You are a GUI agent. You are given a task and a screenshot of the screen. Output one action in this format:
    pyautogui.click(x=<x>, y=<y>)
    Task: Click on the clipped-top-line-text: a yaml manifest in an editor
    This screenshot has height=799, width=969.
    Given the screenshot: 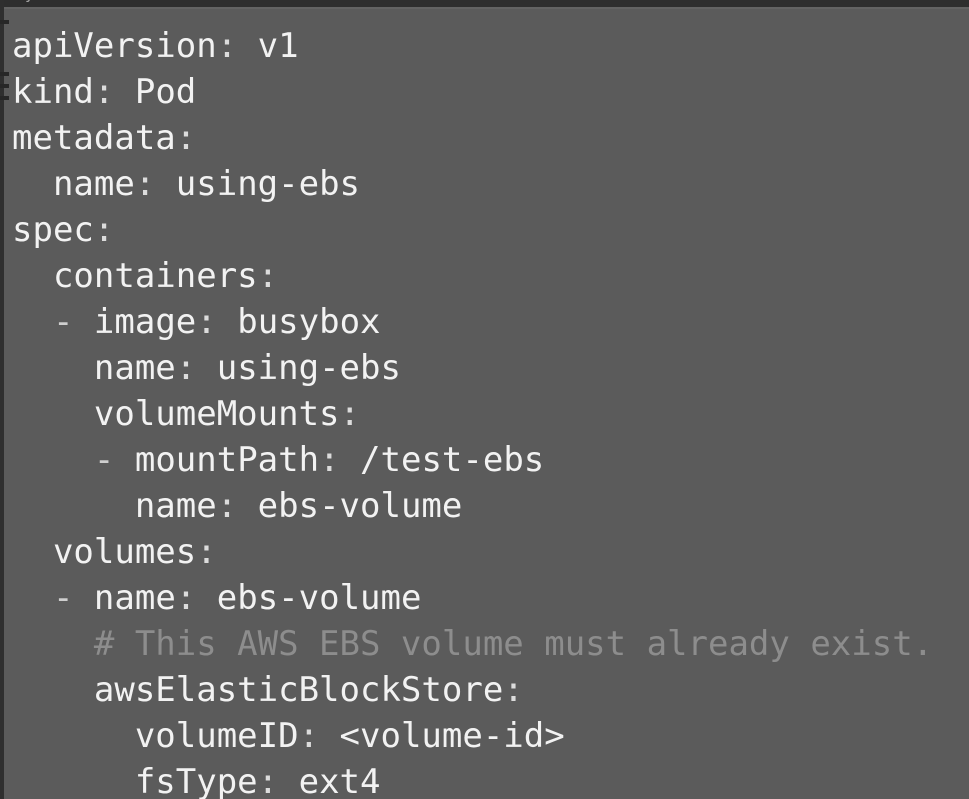 What is the action you would take?
    pyautogui.click(x=139, y=1)
    